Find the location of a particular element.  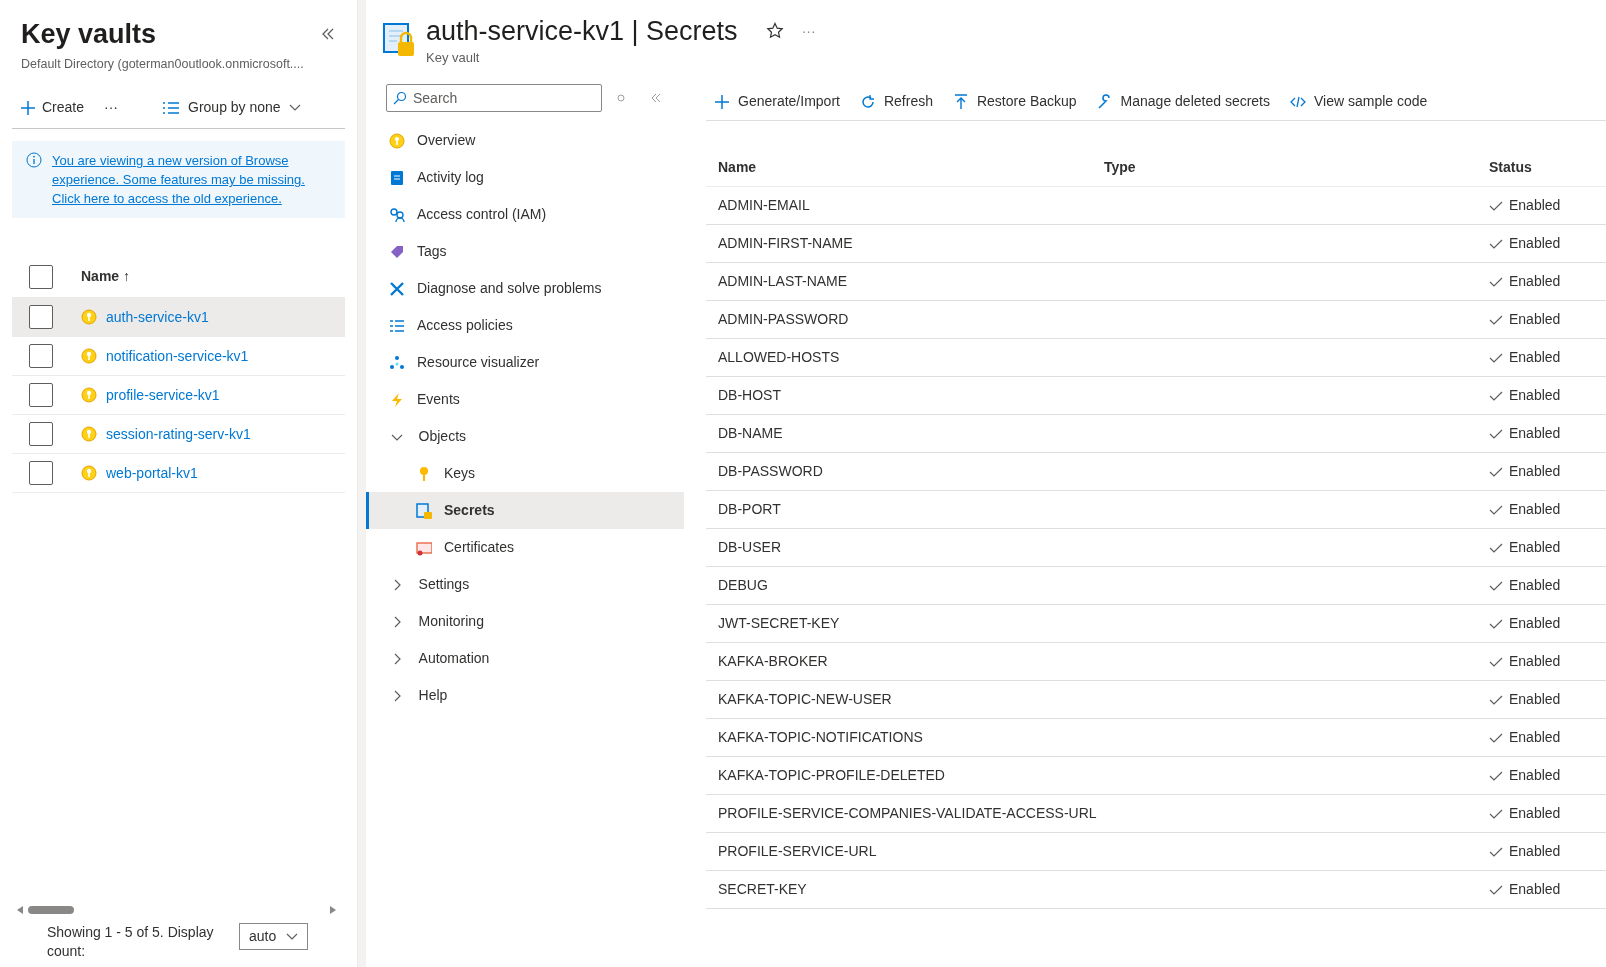

column-header: Status is located at coordinates (1547, 167).